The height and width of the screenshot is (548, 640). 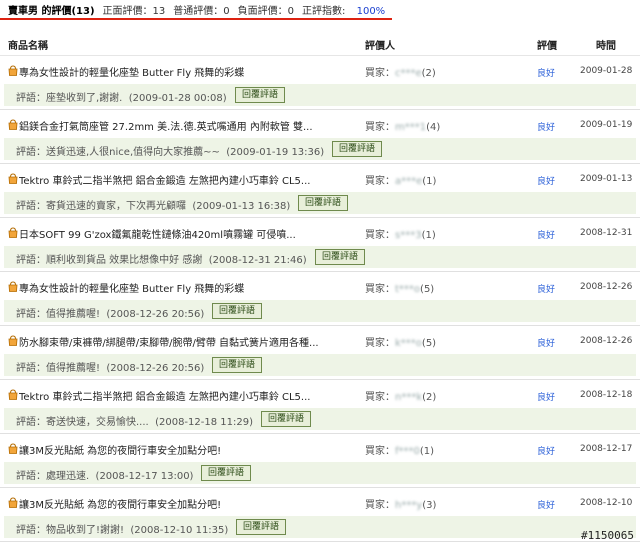 What do you see at coordinates (124, 260) in the screenshot?
I see `comment-text: 順利收到貨品 效果比想像中好 感謝` at bounding box center [124, 260].